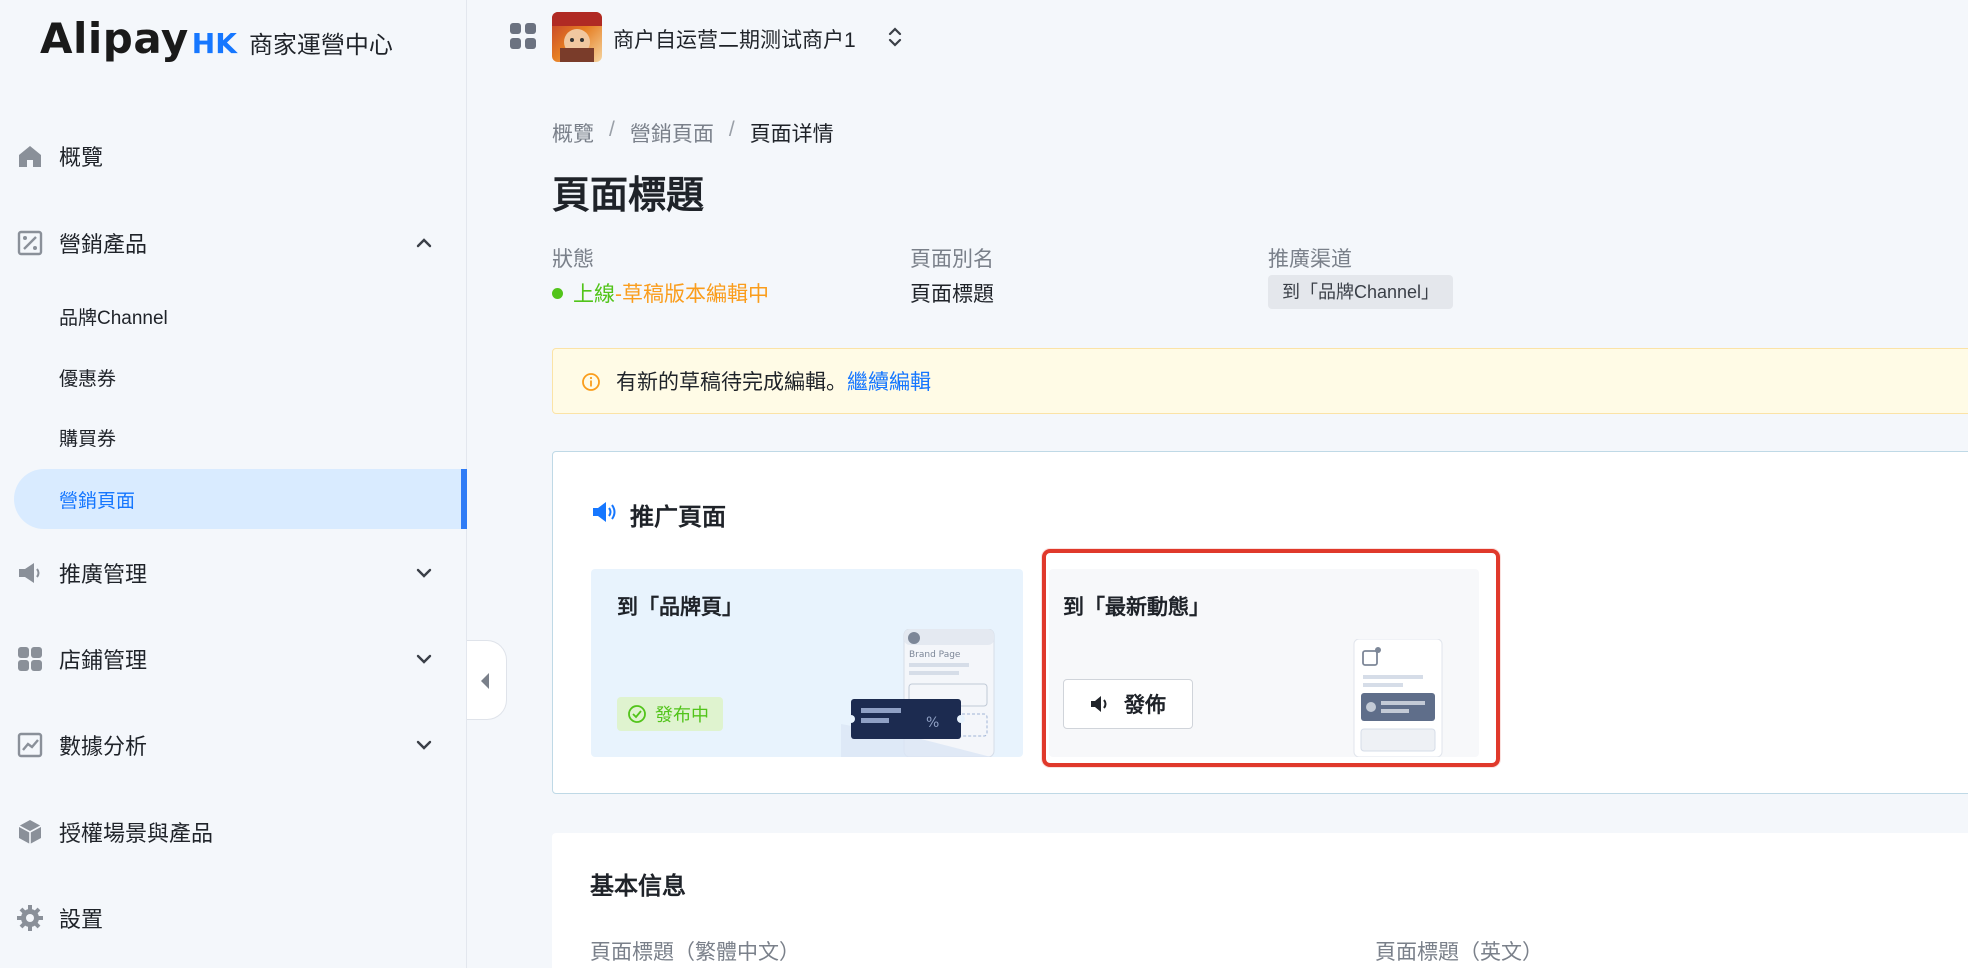  Describe the element at coordinates (214, 43) in the screenshot. I see `logo-suffix: HK` at that location.